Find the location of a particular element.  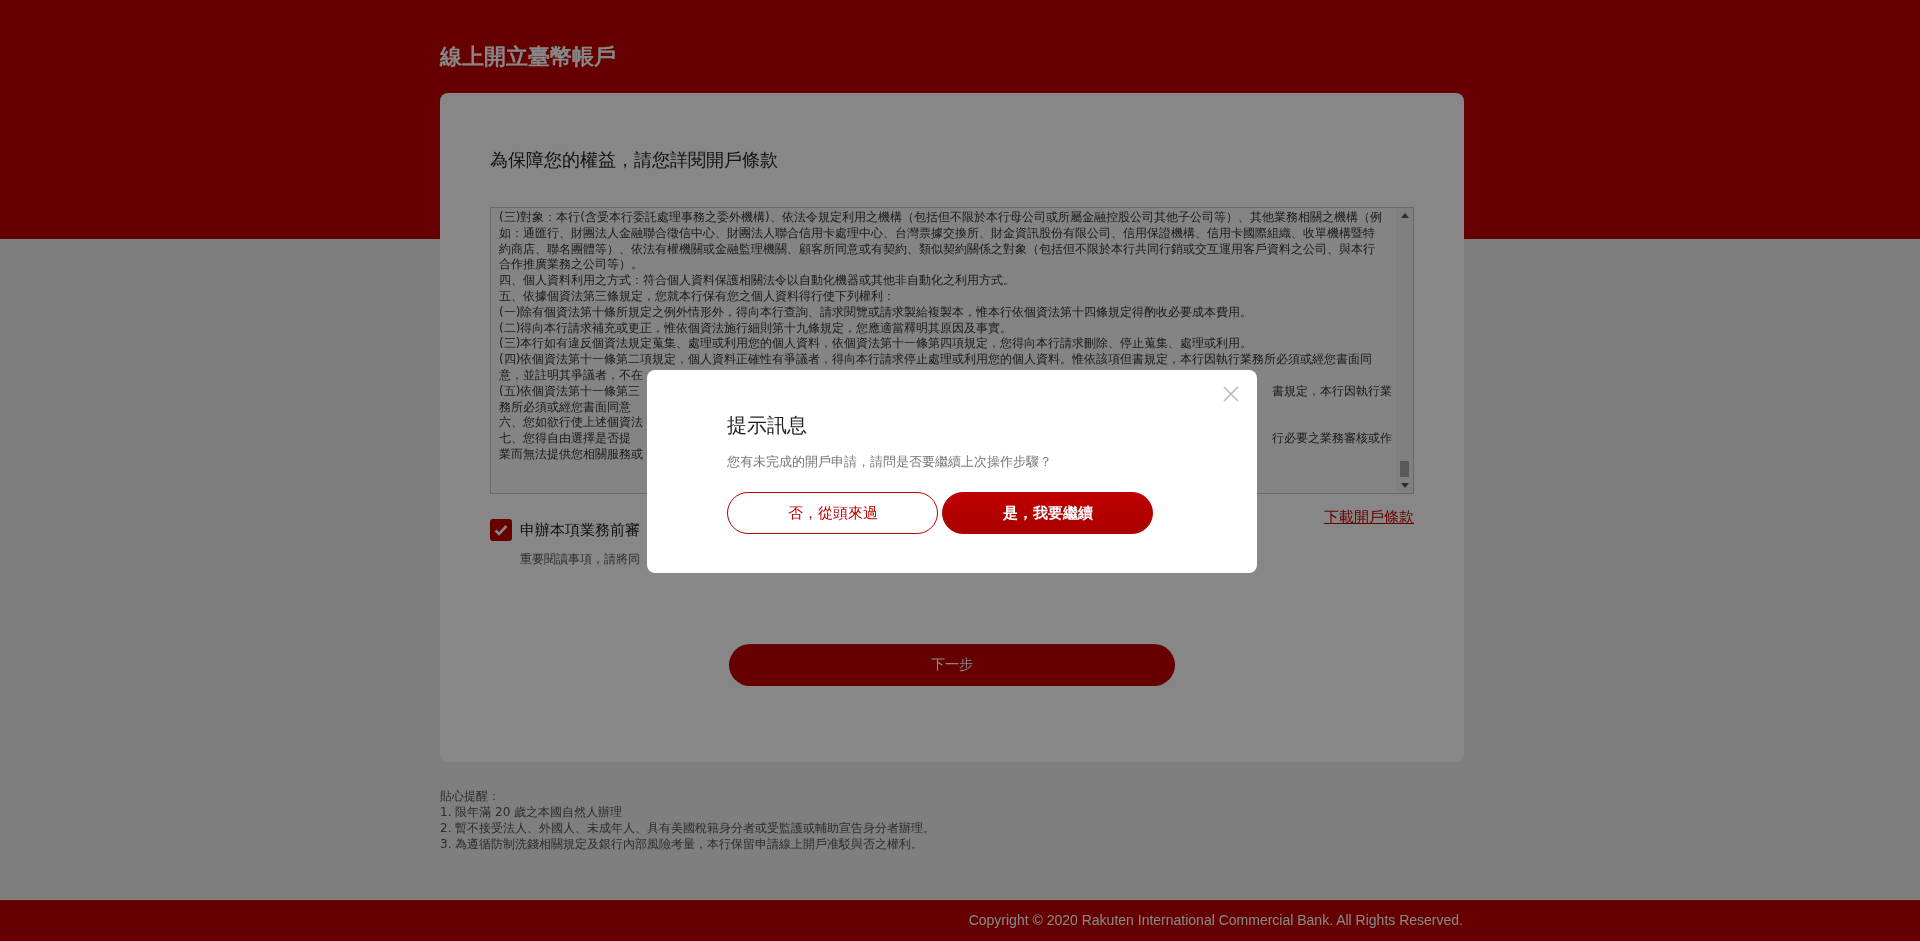

page-title: 線上開立臺幣帳戶 is located at coordinates (528, 57).